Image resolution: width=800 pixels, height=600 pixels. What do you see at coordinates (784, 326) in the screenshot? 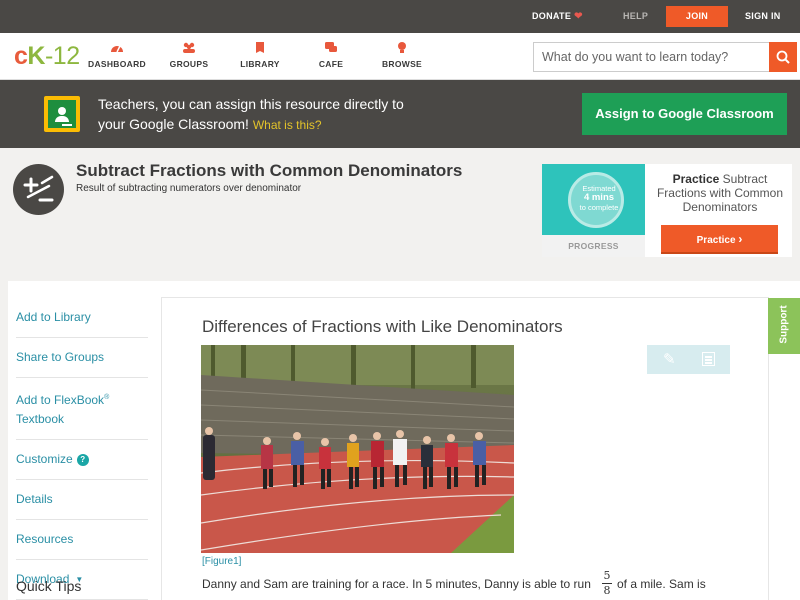
I see `support-tab: Support` at bounding box center [784, 326].